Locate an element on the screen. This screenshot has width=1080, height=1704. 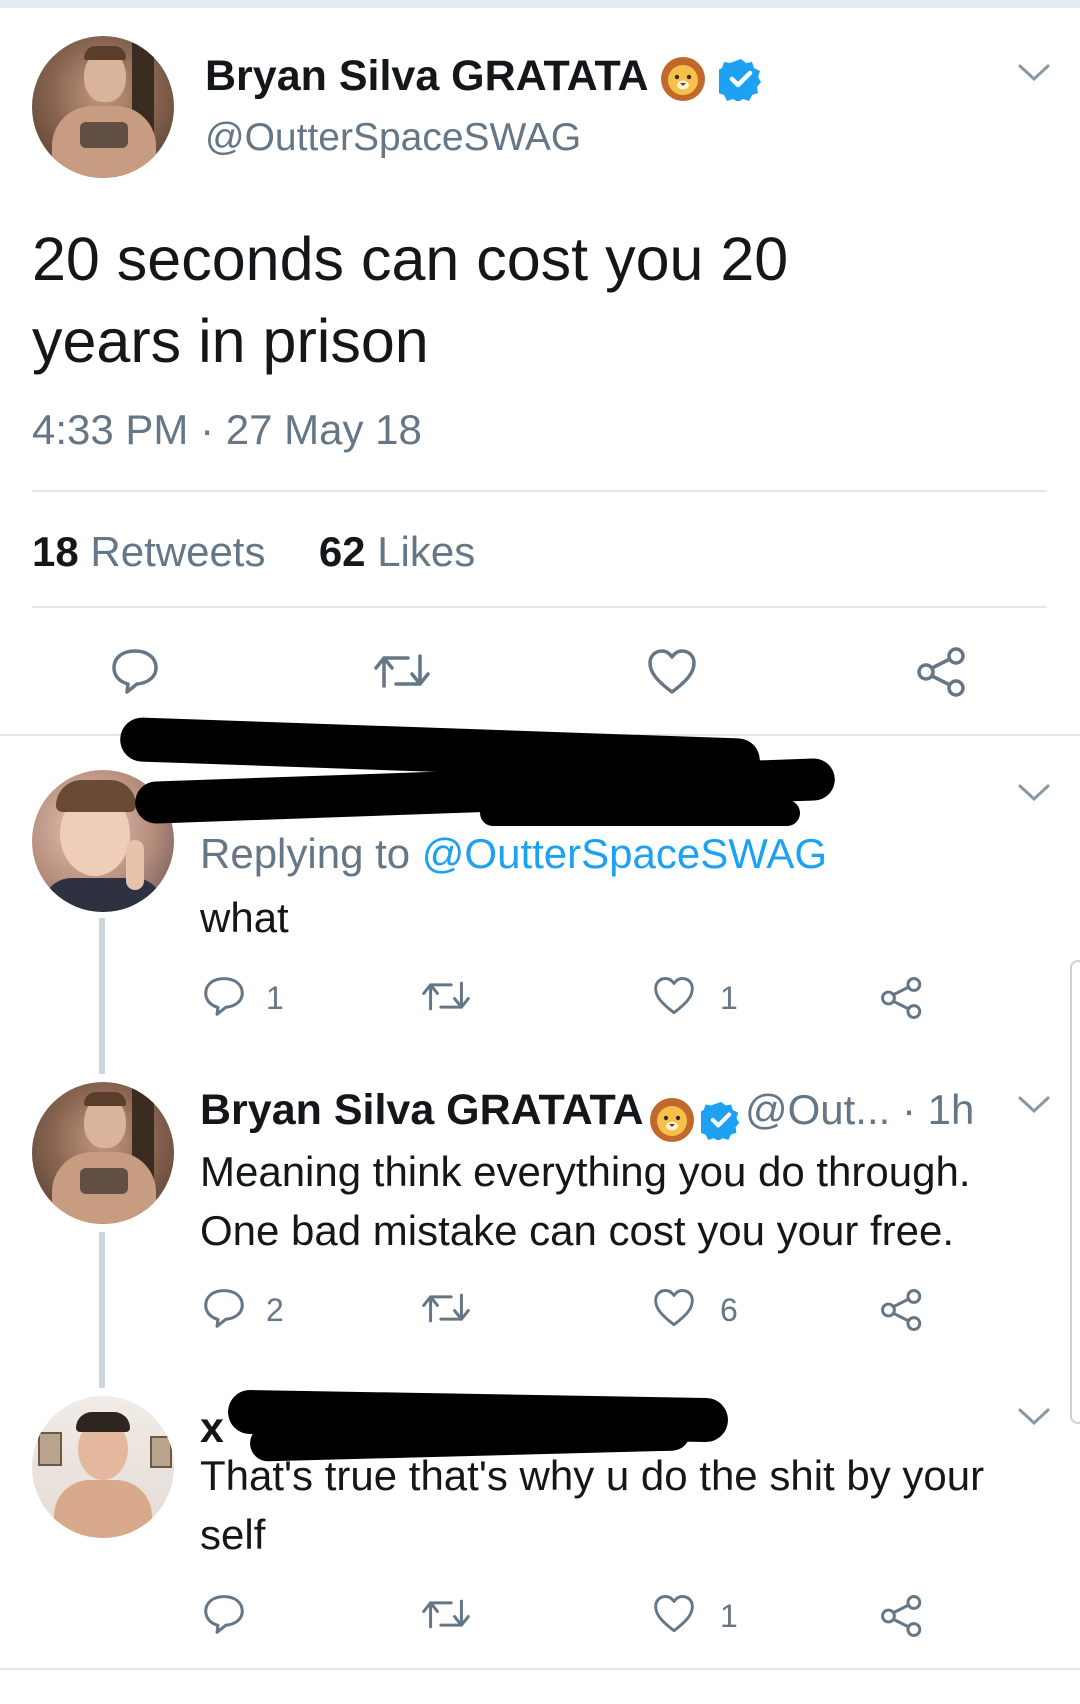
top-border is located at coordinates (540, 4).